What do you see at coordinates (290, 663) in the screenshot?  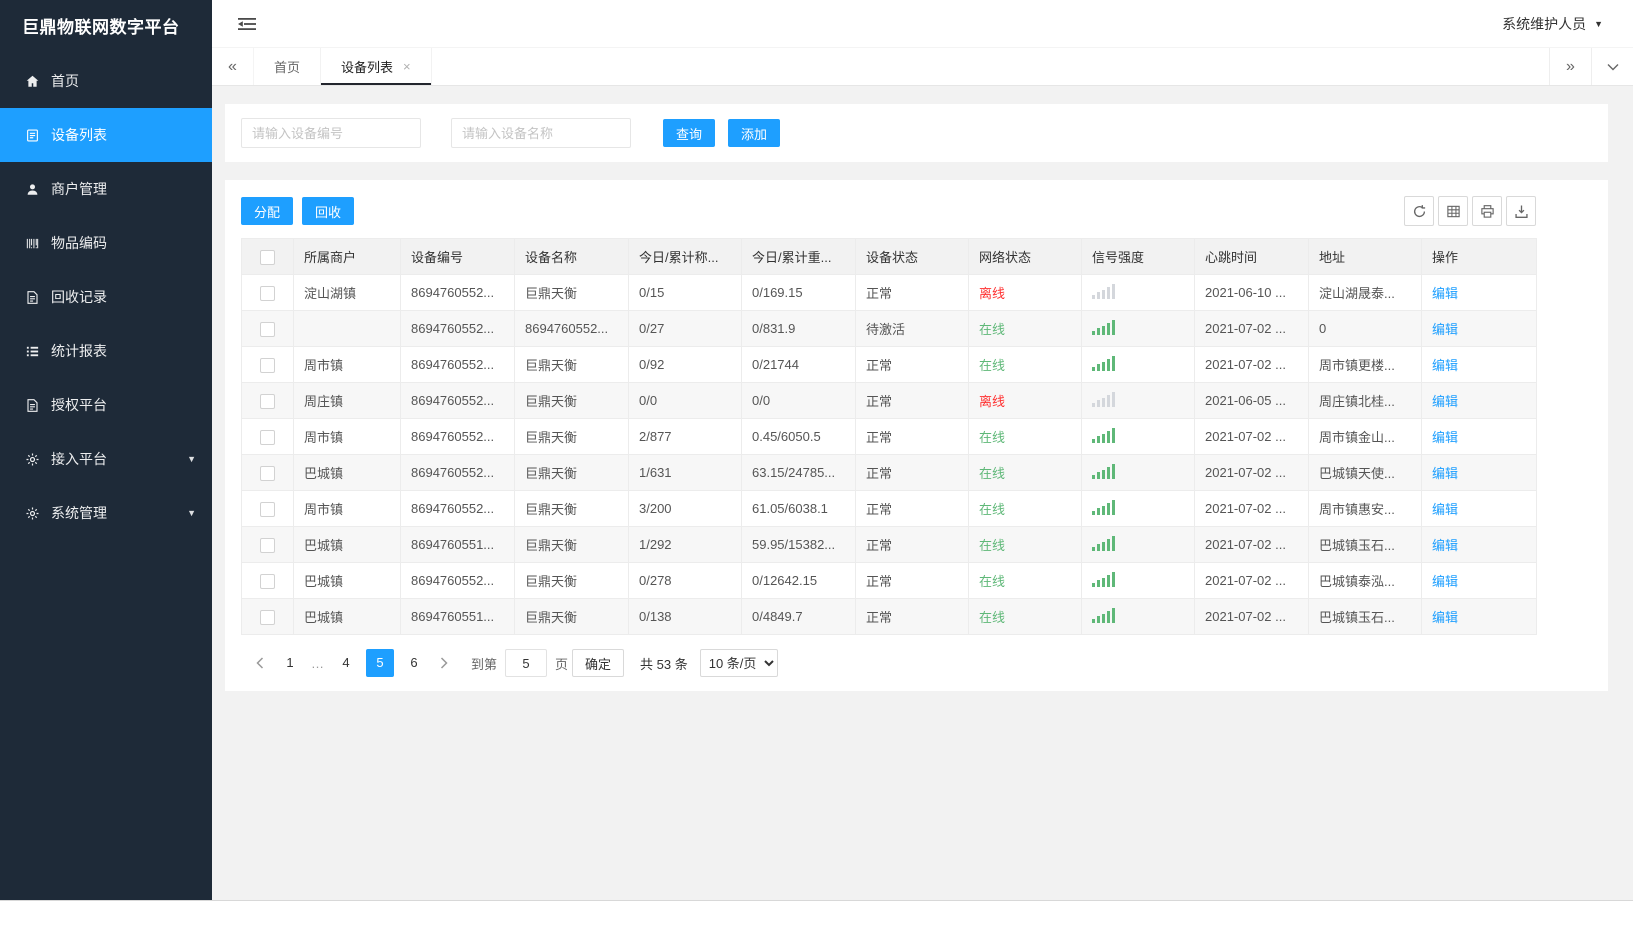 I see `page-button-1: 1` at bounding box center [290, 663].